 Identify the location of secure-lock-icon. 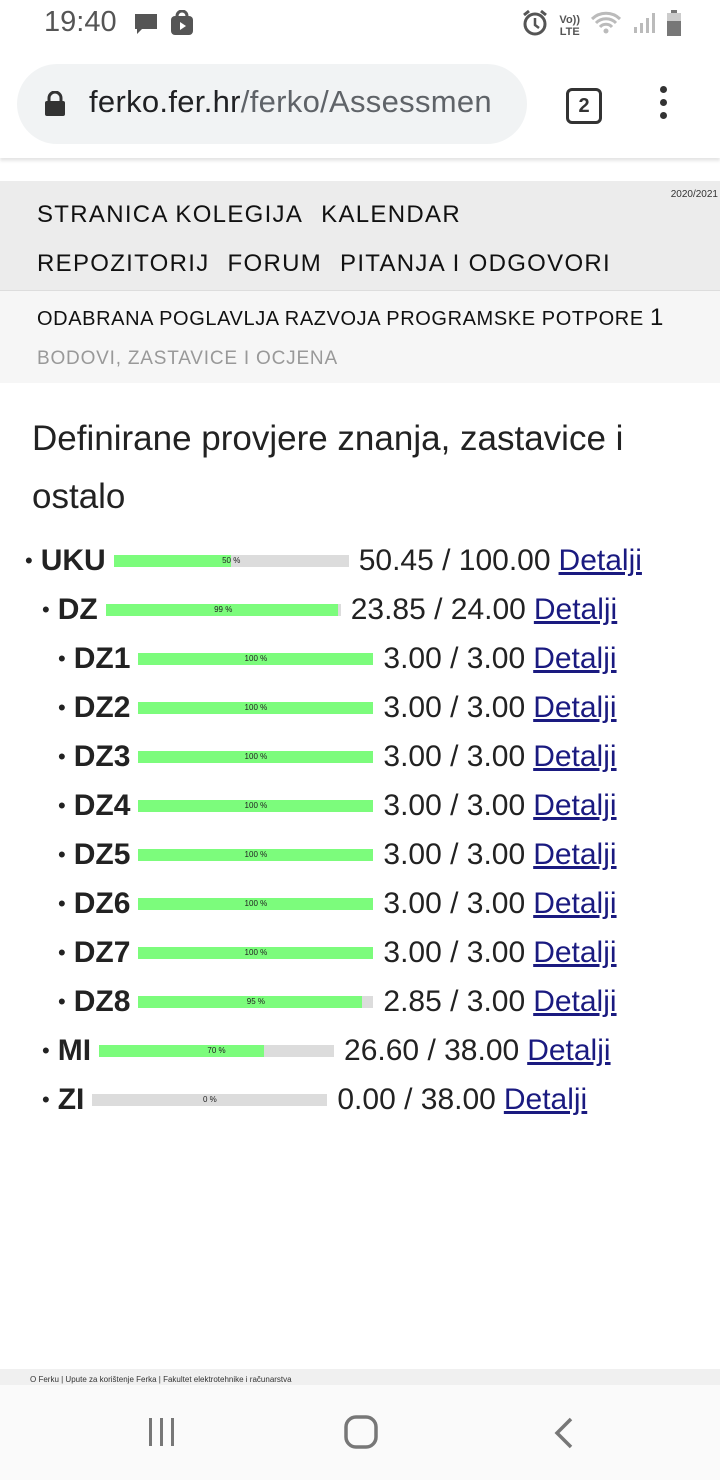
(55, 106).